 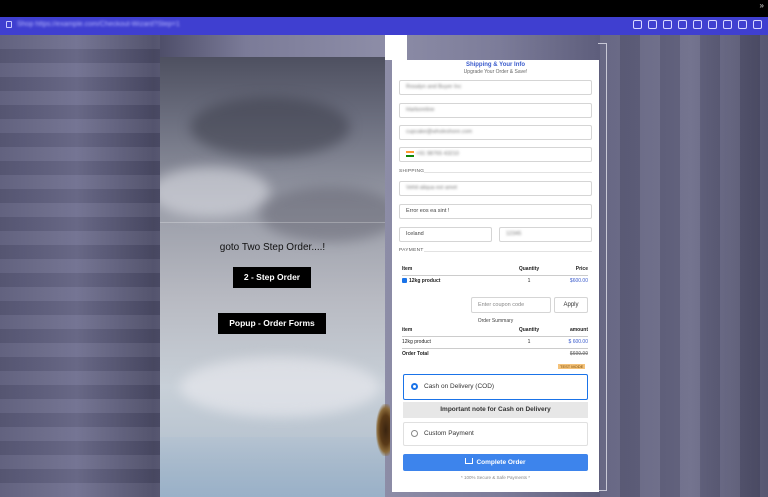 What do you see at coordinates (742, 24) in the screenshot?
I see `layout-icon` at bounding box center [742, 24].